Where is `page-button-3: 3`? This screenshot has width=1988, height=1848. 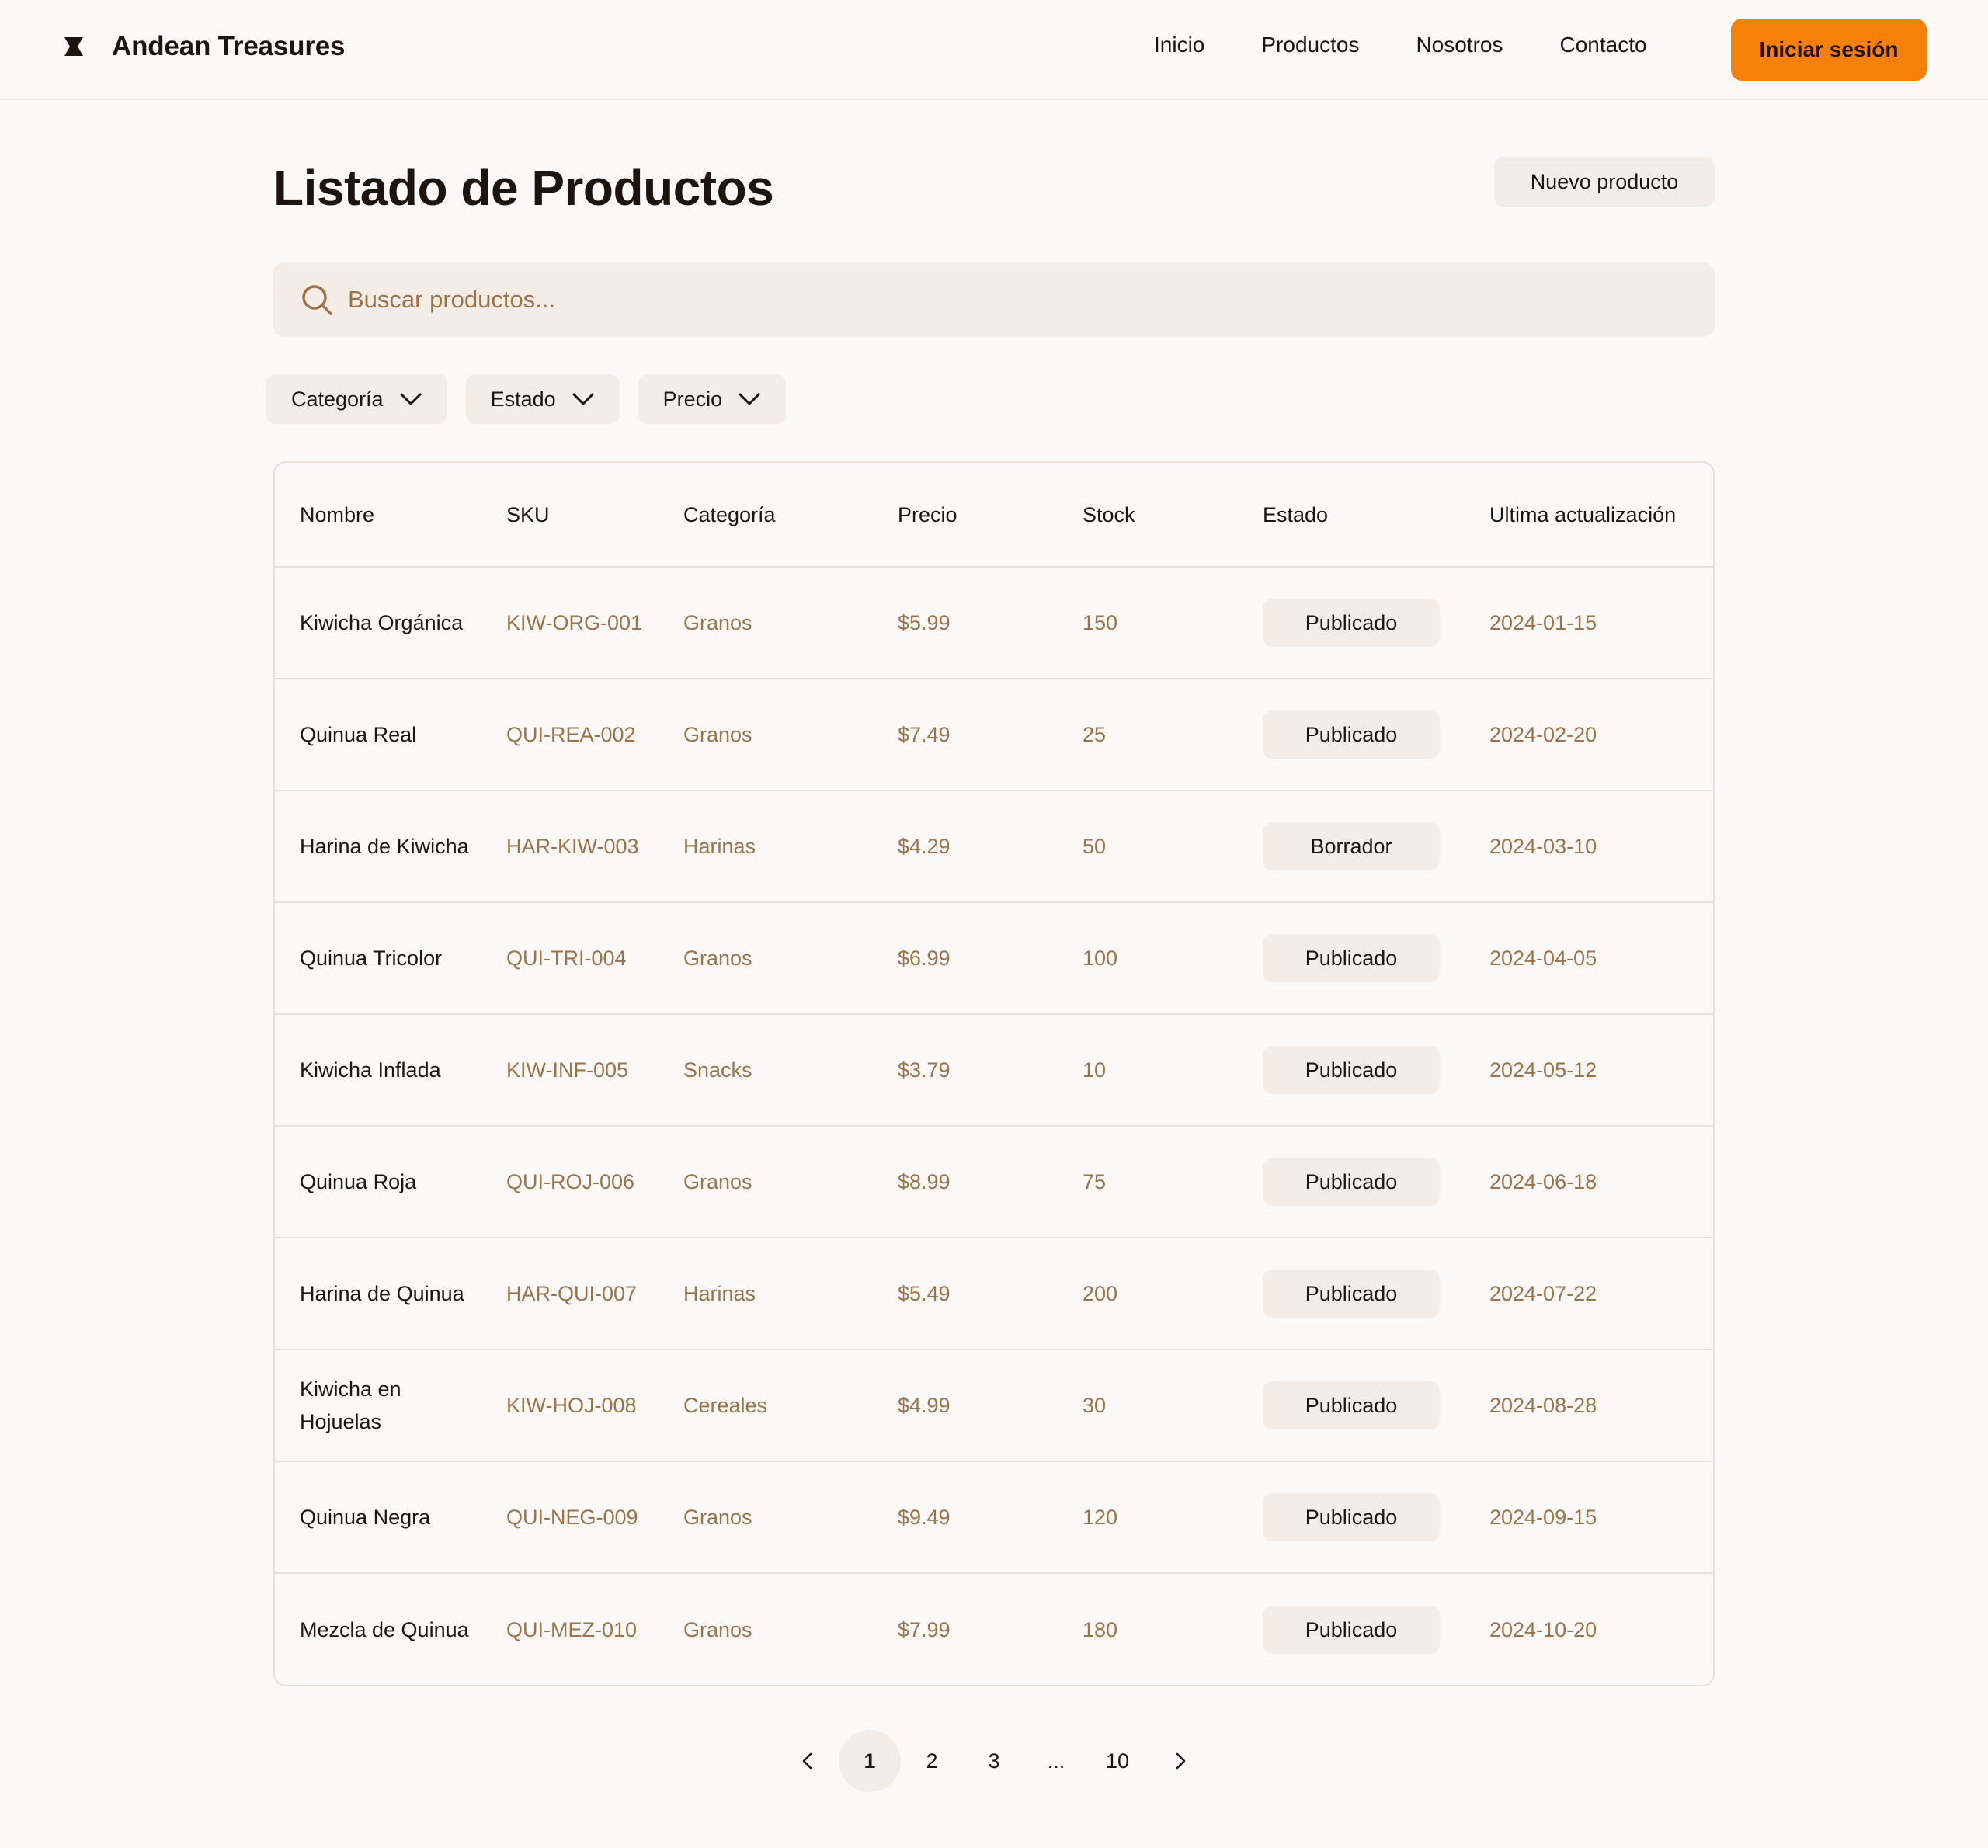 page-button-3: 3 is located at coordinates (994, 1761).